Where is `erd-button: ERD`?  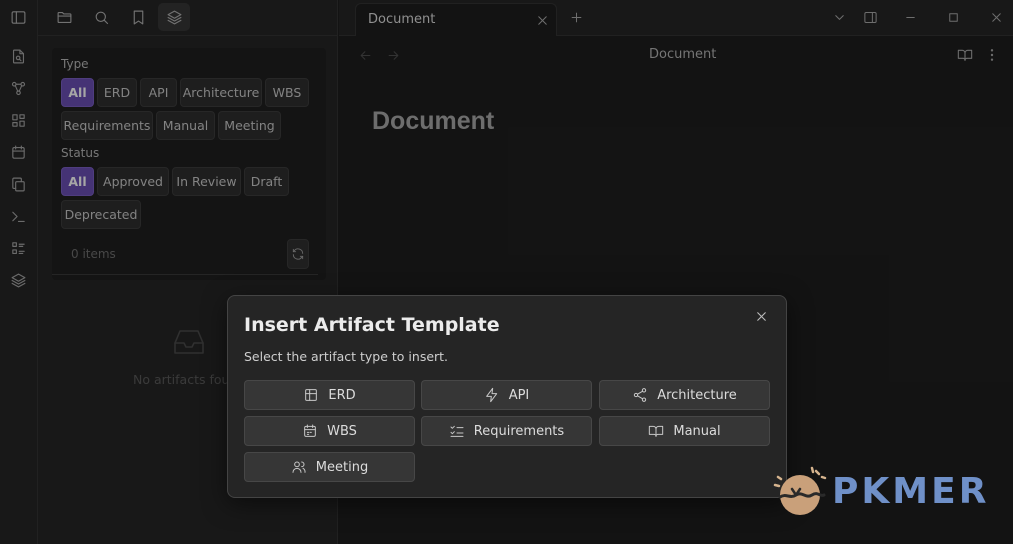 erd-button: ERD is located at coordinates (329, 395).